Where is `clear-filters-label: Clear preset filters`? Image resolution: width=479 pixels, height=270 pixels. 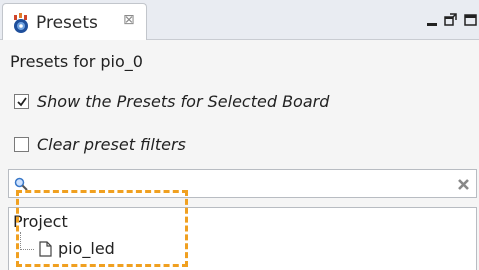
clear-filters-label: Clear preset filters is located at coordinates (111, 144).